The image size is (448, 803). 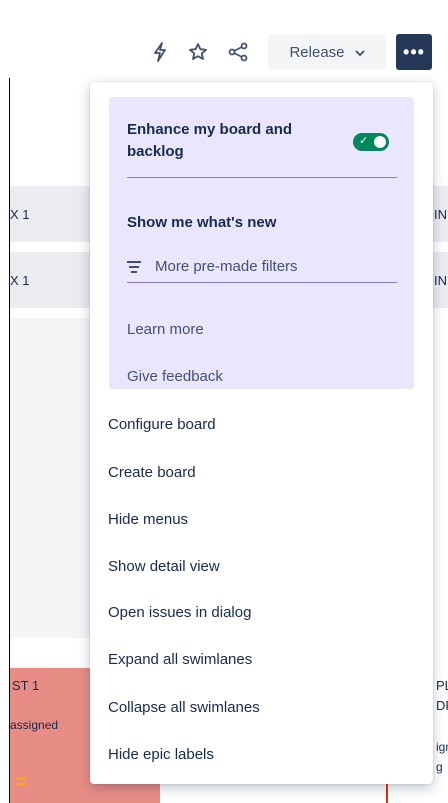 I want to click on configure-board-item: Configure board, so click(x=162, y=424).